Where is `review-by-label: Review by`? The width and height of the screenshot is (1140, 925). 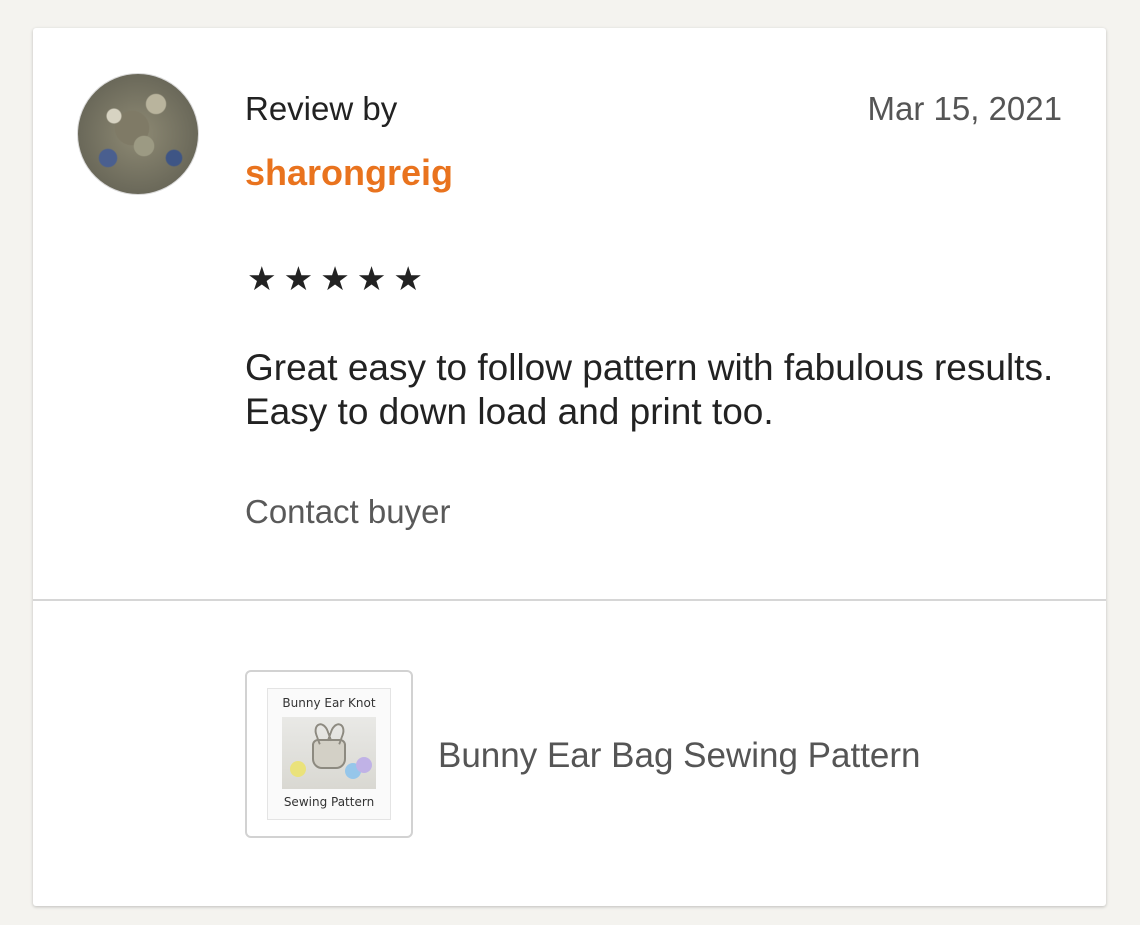 review-by-label: Review by is located at coordinates (321, 108).